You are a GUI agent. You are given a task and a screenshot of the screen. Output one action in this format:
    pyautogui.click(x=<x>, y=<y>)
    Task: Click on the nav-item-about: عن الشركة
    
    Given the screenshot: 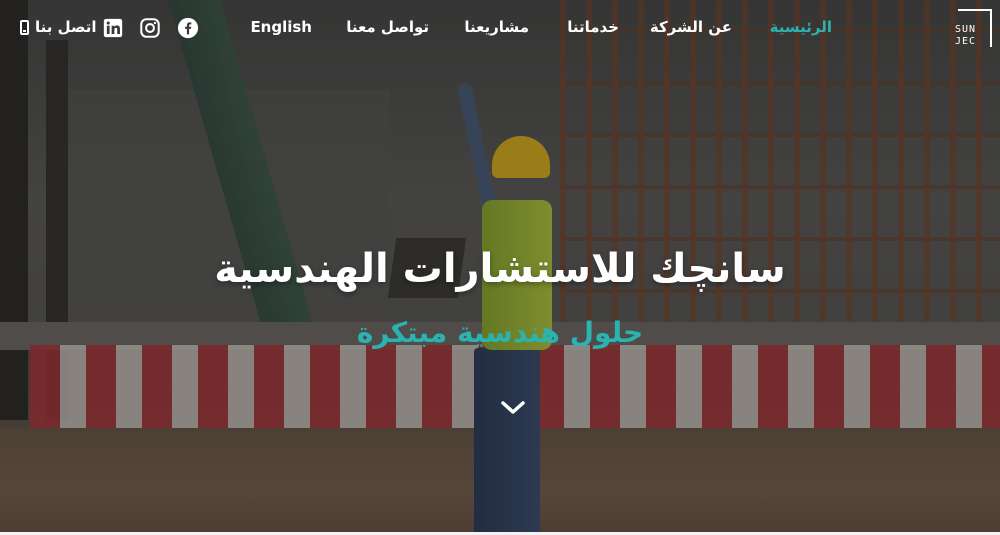 What is the action you would take?
    pyautogui.click(x=691, y=27)
    